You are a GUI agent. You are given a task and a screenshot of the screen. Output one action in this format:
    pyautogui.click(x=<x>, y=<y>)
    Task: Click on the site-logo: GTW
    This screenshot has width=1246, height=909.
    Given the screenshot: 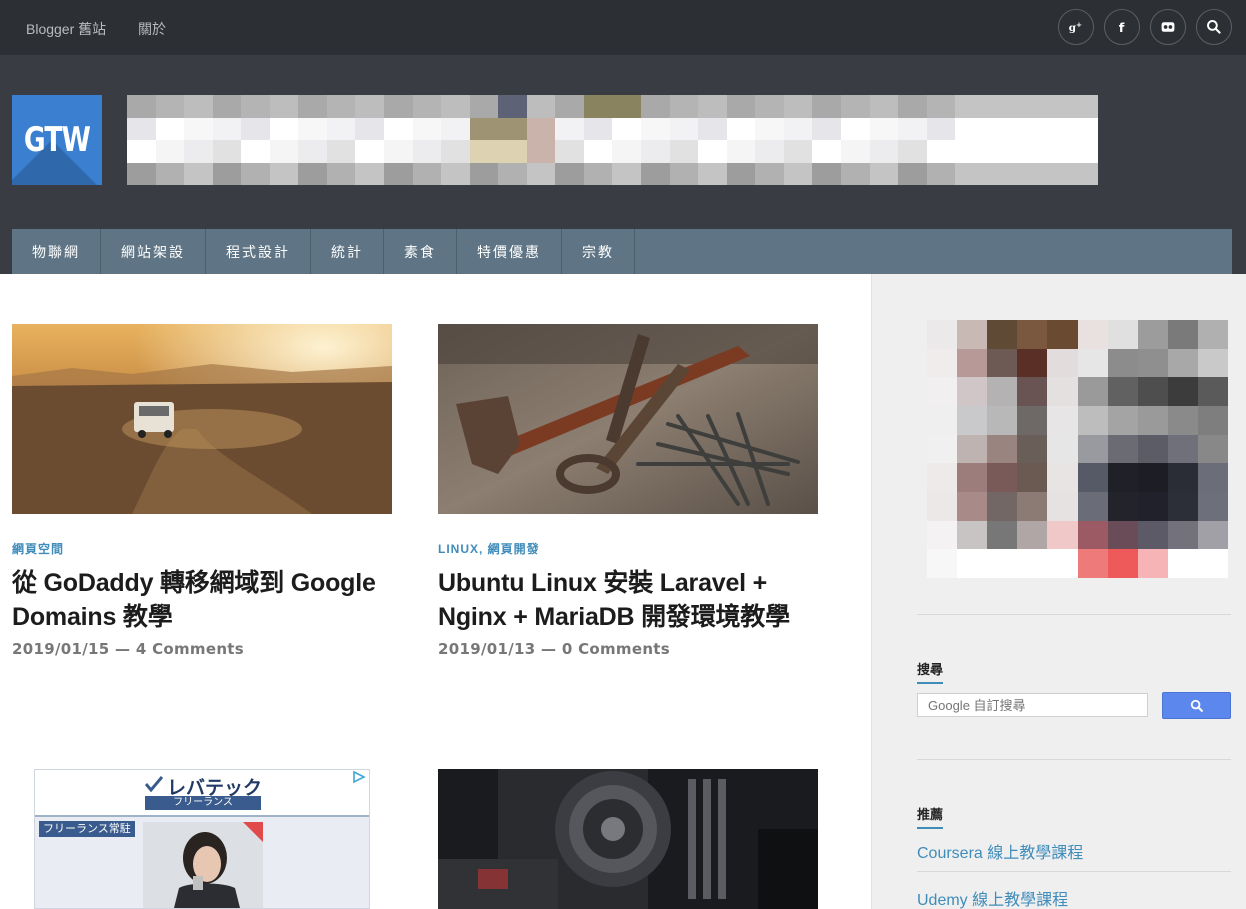 What is the action you would take?
    pyautogui.click(x=57, y=140)
    